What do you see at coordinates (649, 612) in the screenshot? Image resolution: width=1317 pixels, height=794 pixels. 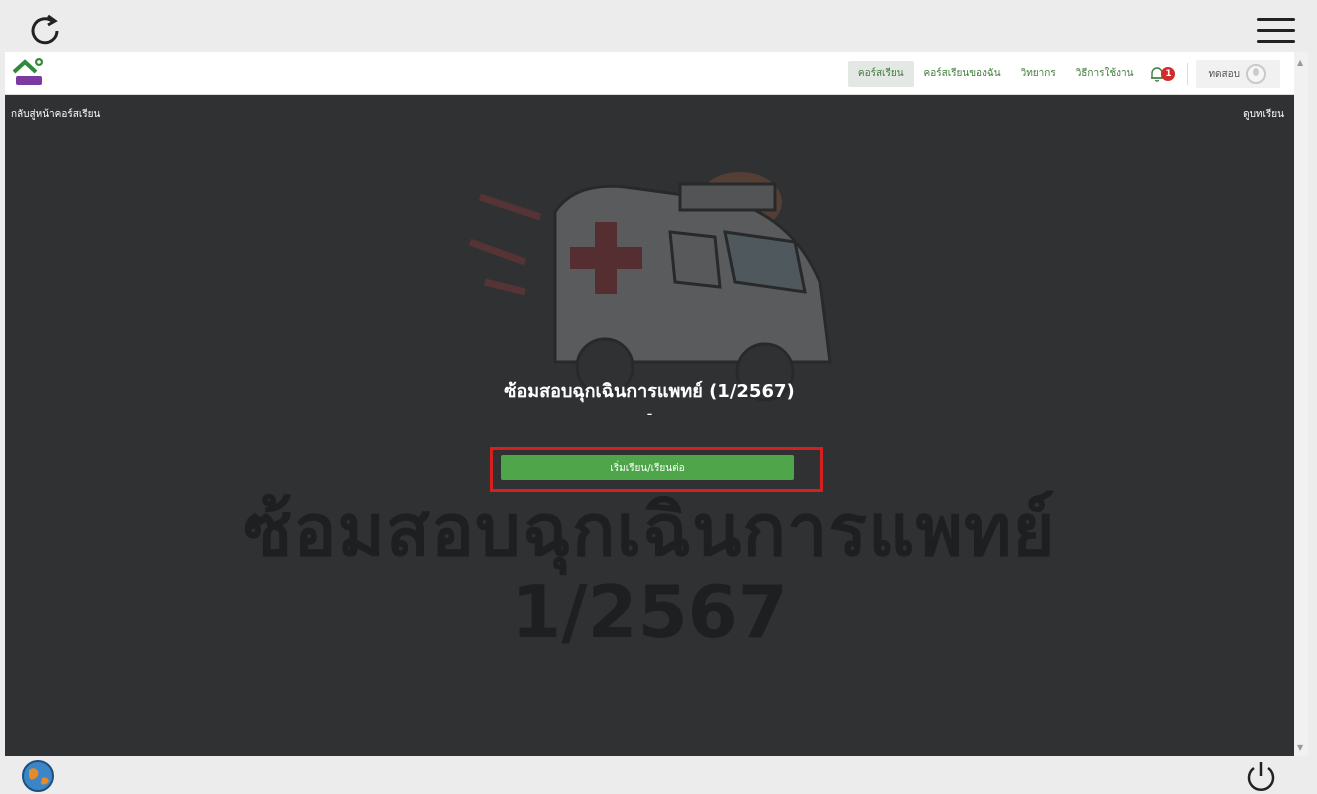 I see `title-watermark-line2: 1/2567` at bounding box center [649, 612].